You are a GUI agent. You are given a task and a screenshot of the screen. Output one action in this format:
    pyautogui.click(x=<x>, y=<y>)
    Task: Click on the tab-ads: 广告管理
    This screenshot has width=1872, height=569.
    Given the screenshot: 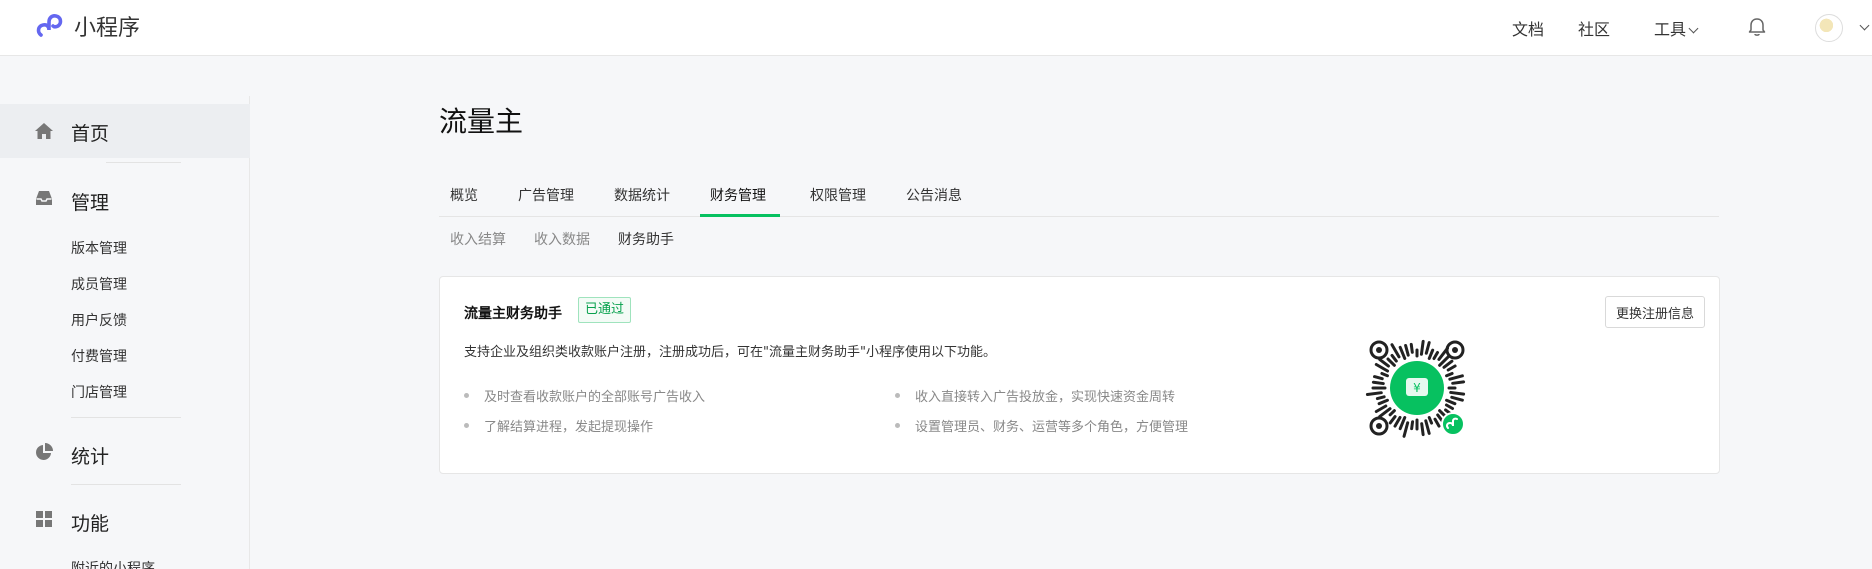 What is the action you would take?
    pyautogui.click(x=546, y=195)
    